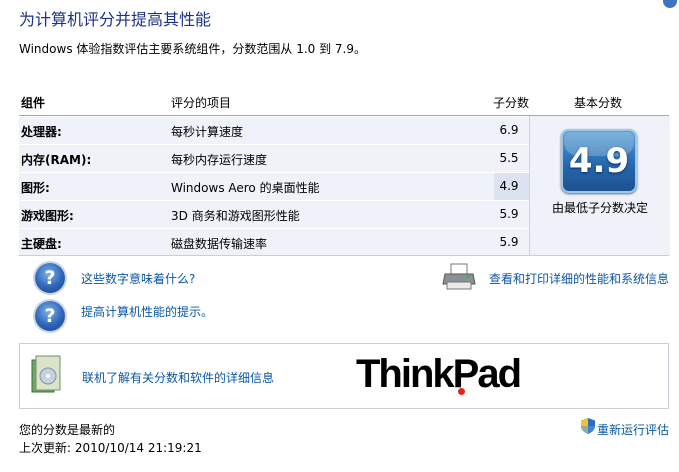 This screenshot has width=679, height=472. I want to click on printer-icon, so click(459, 277).